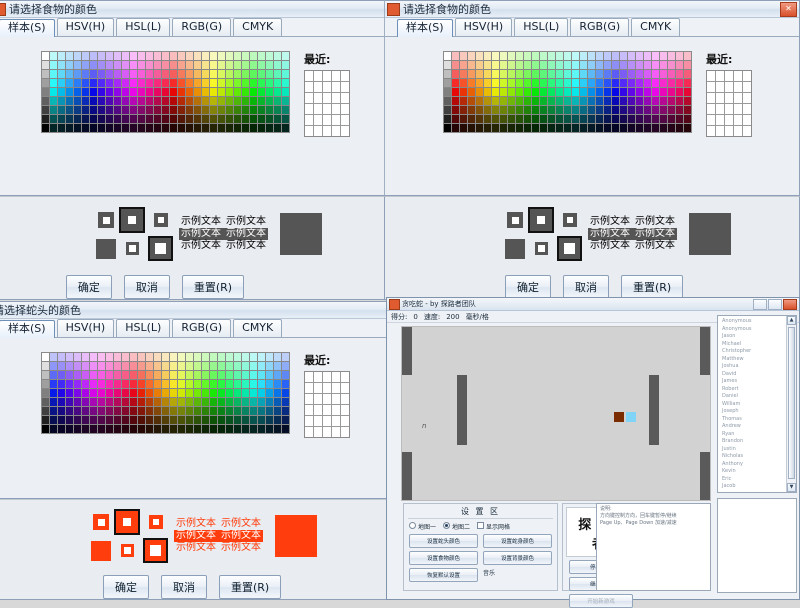 The width and height of the screenshot is (800, 608). Describe the element at coordinates (757, 405) in the screenshot. I see `list-item: William` at that location.